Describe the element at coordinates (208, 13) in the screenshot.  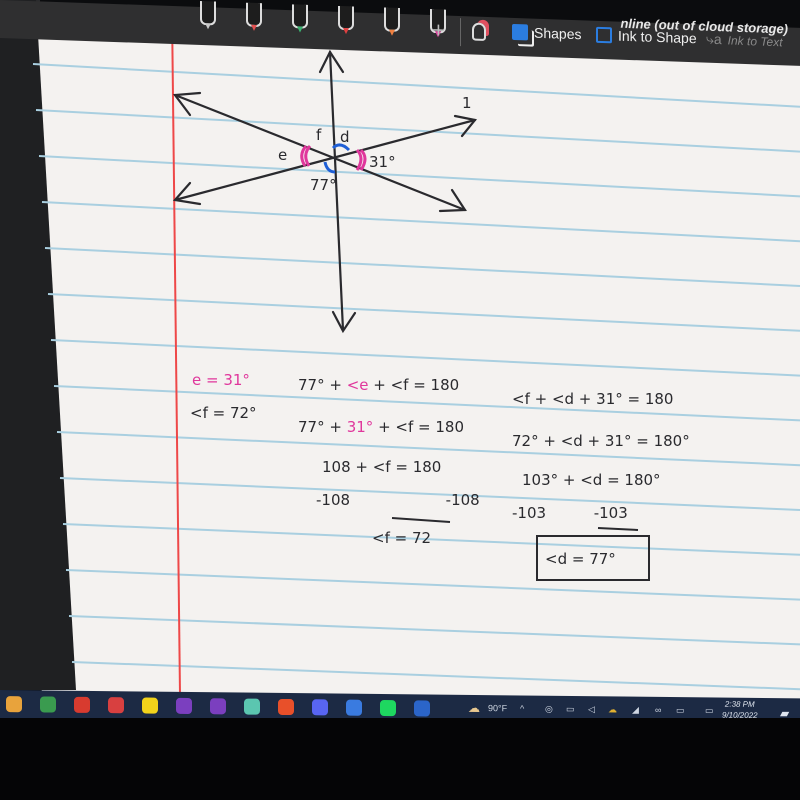
I see `pen-1-button` at that location.